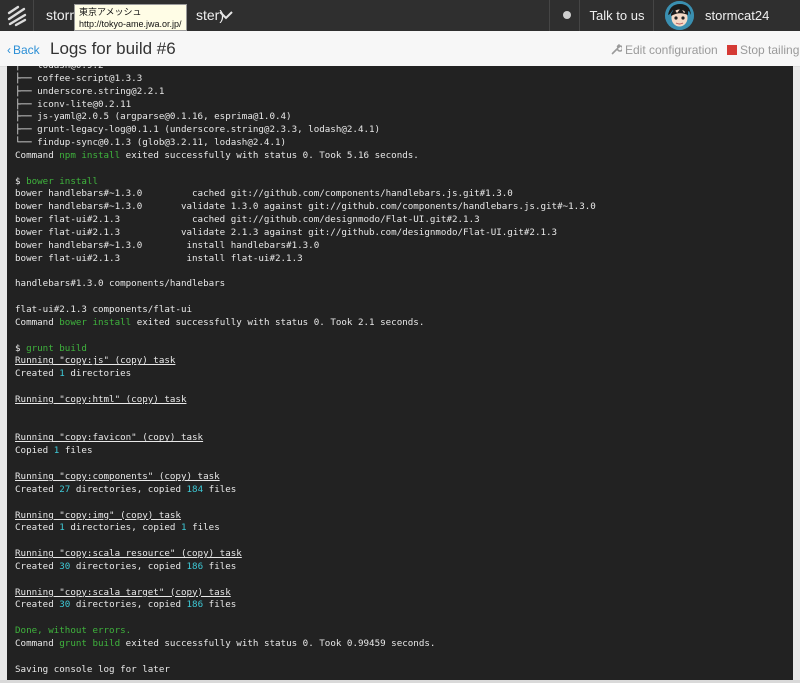 The height and width of the screenshot is (683, 800). What do you see at coordinates (579, 15) in the screenshot?
I see `nav-divider` at bounding box center [579, 15].